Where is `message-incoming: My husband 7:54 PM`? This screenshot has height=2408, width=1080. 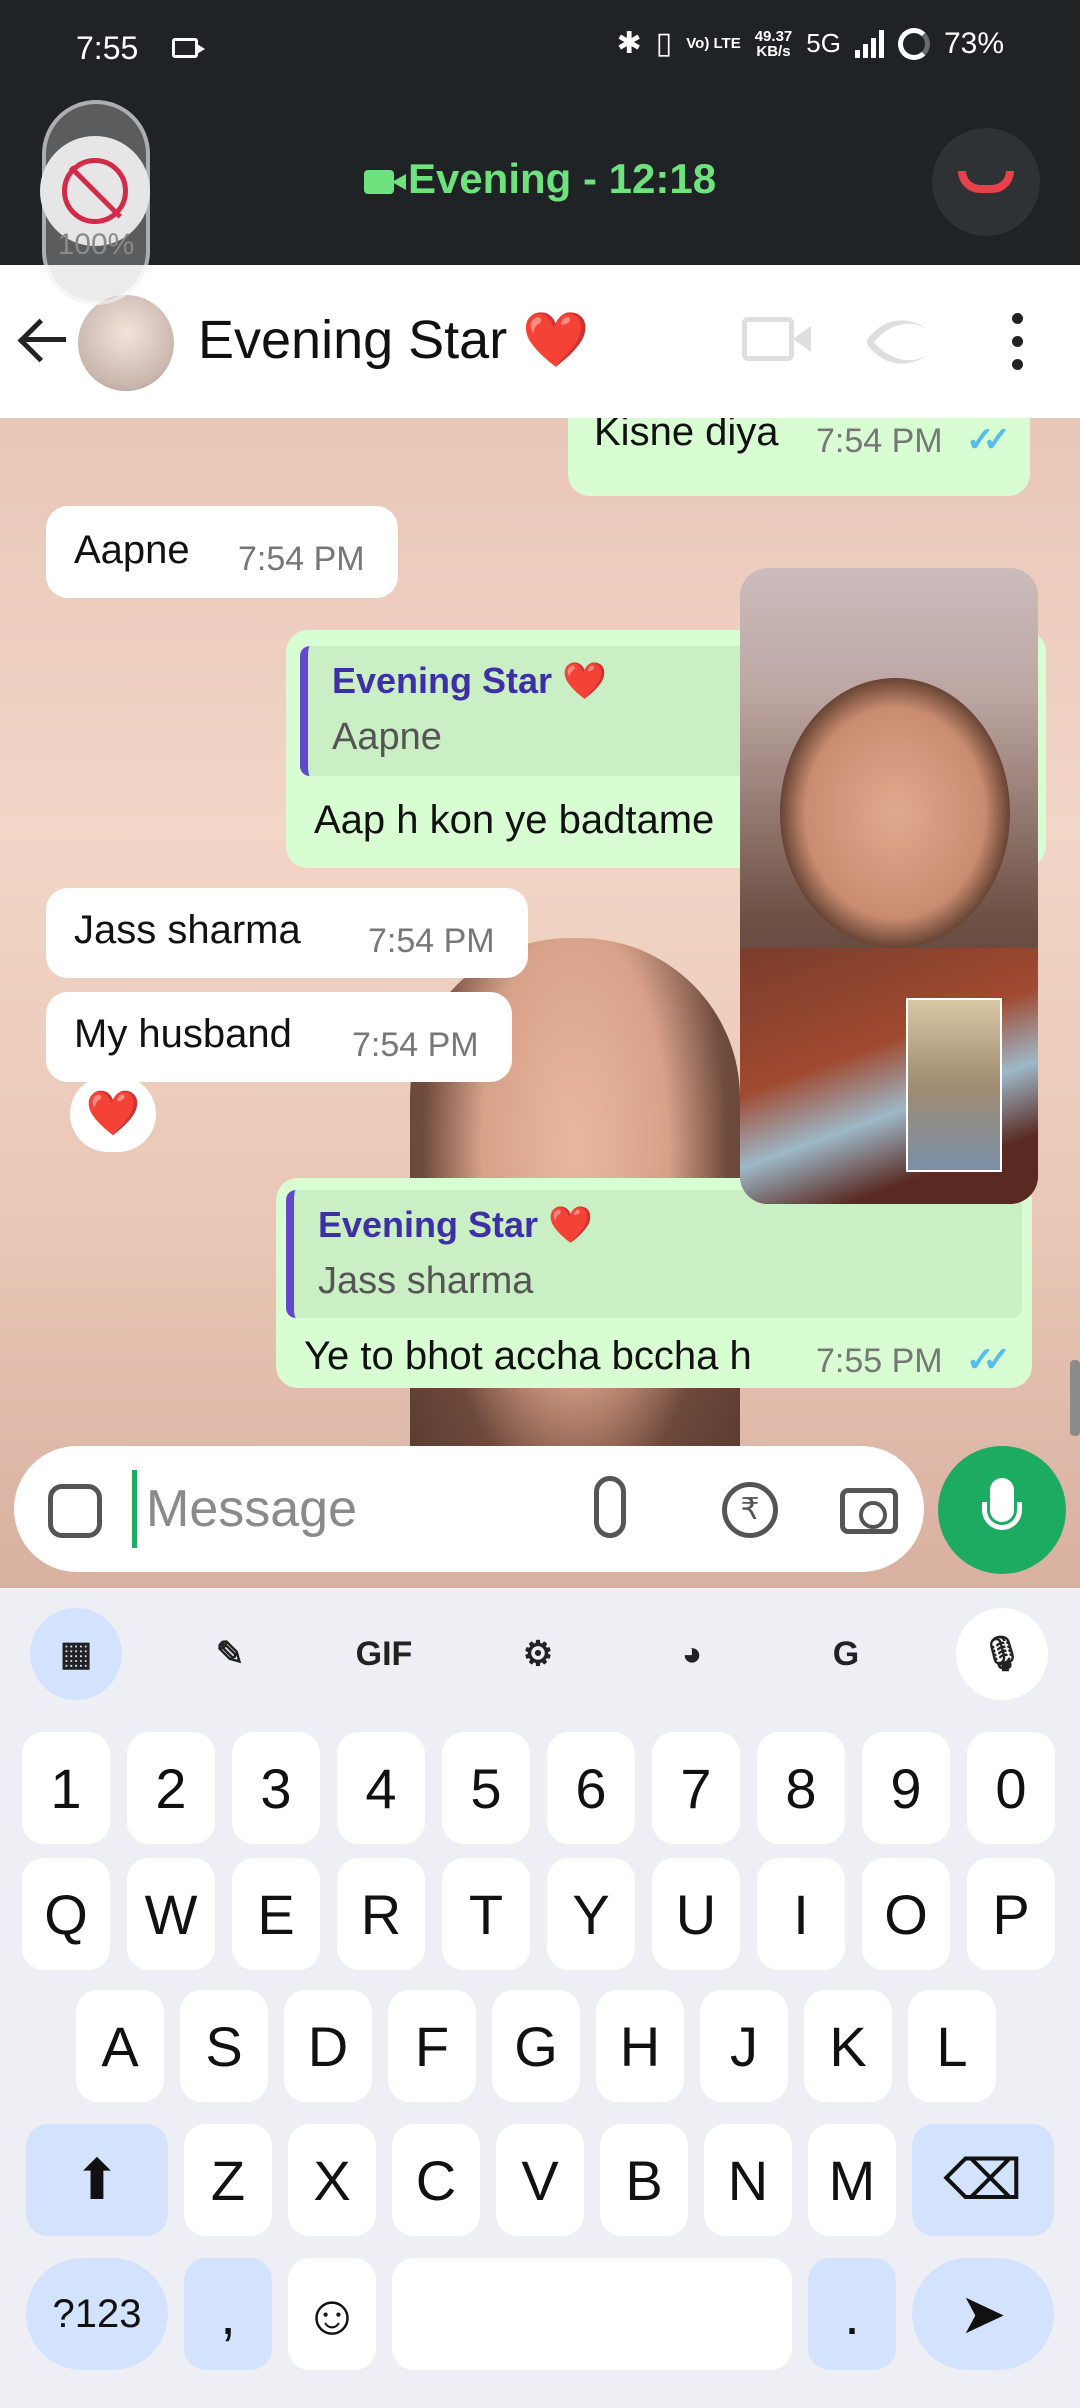 message-incoming: My husband 7:54 PM is located at coordinates (279, 1037).